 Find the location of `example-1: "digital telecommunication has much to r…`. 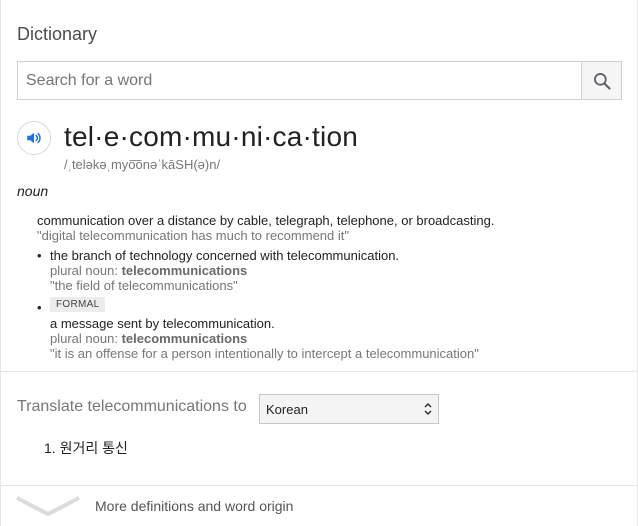

example-1: "digital telecommunication has much to r… is located at coordinates (193, 235).